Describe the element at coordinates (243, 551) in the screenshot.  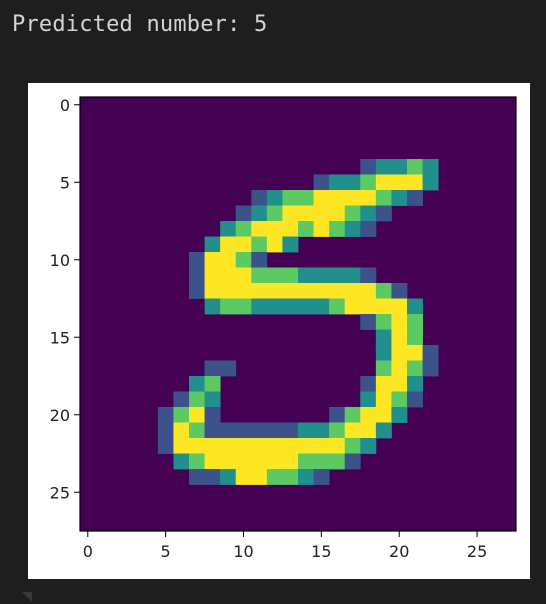
I see `x-tick-label: 10` at that location.